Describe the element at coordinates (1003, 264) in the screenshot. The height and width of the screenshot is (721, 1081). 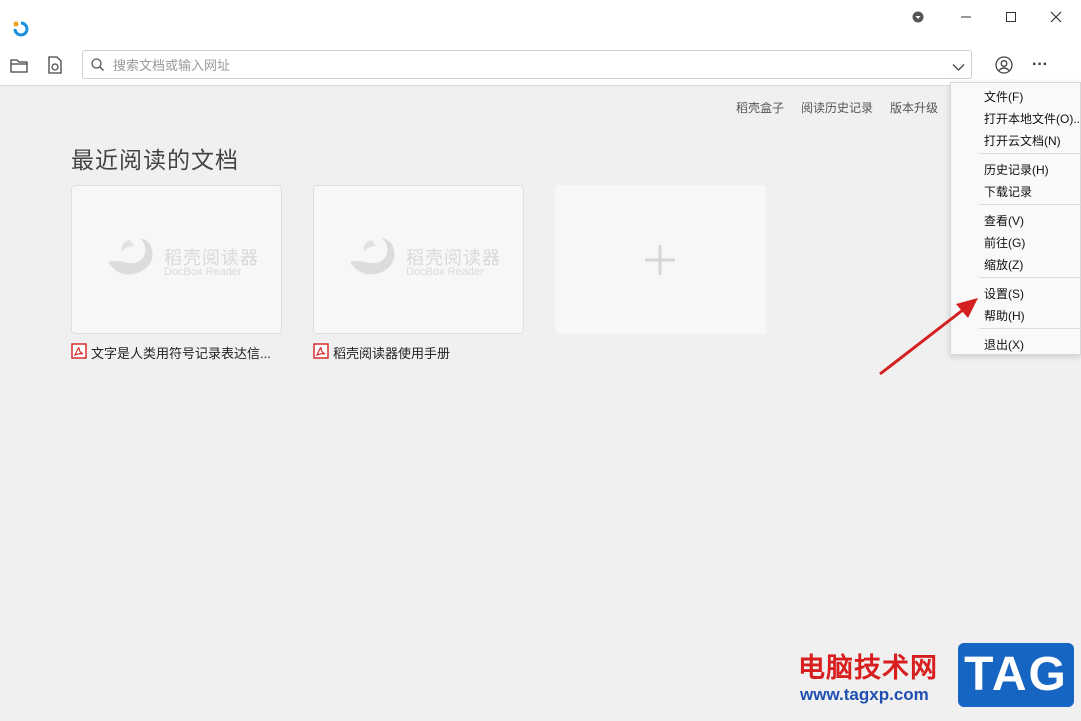
I see `menu-item-zoom: 缩放(Z)` at that location.